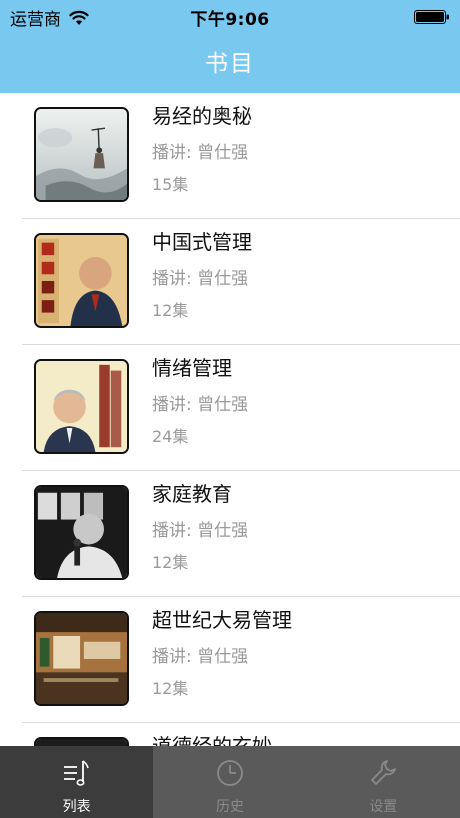 This screenshot has height=818, width=460. Describe the element at coordinates (81, 280) in the screenshot. I see `book-cover-zhongguoshi-guanli` at that location.